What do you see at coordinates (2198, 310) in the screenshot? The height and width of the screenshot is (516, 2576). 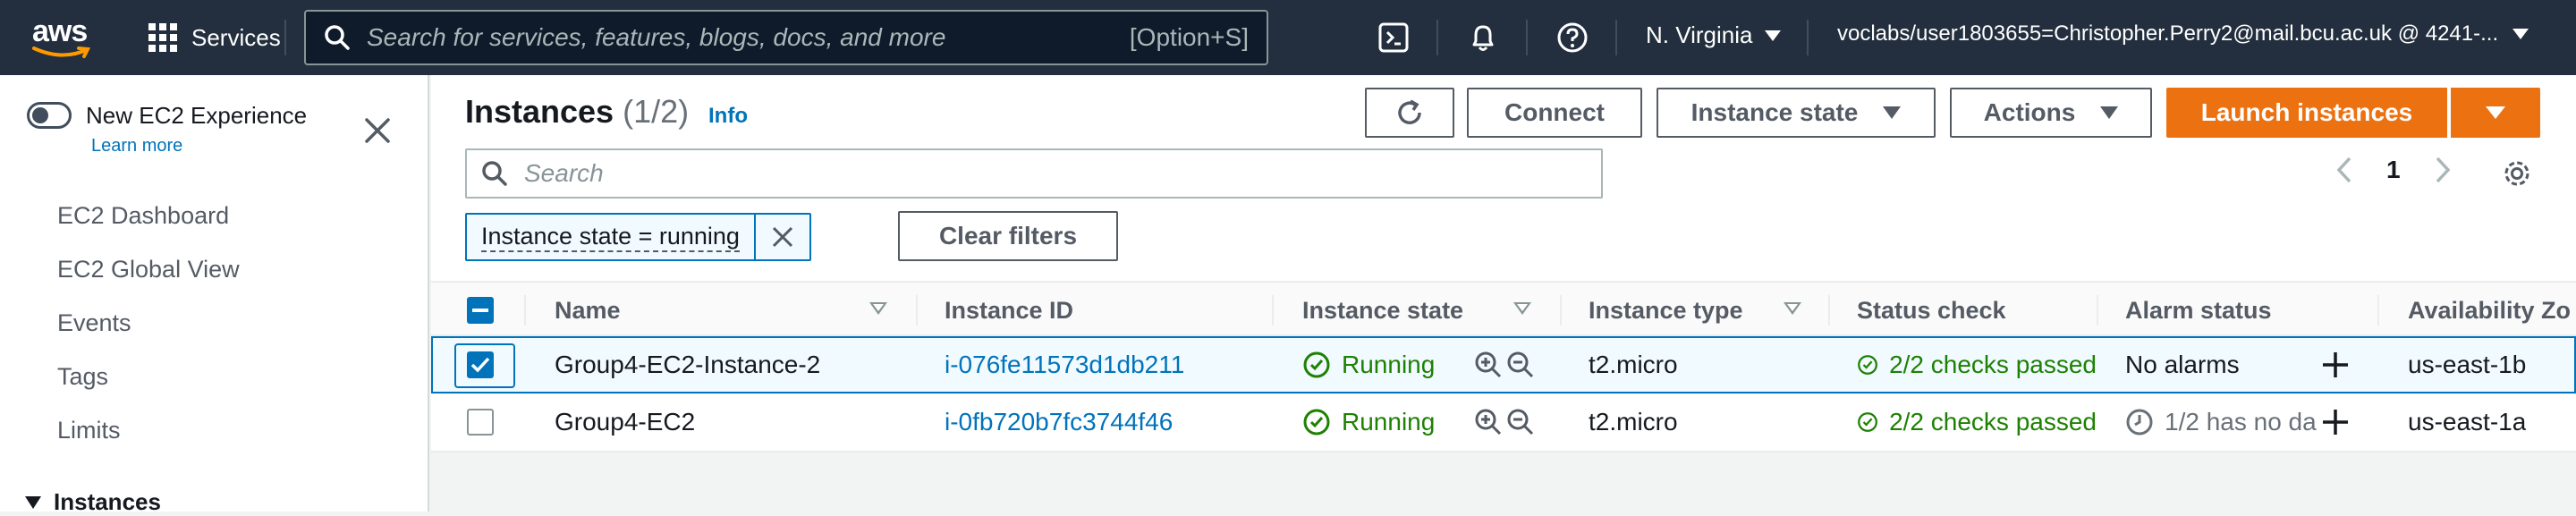 I see `column-header-alarm-status: Alarm status` at bounding box center [2198, 310].